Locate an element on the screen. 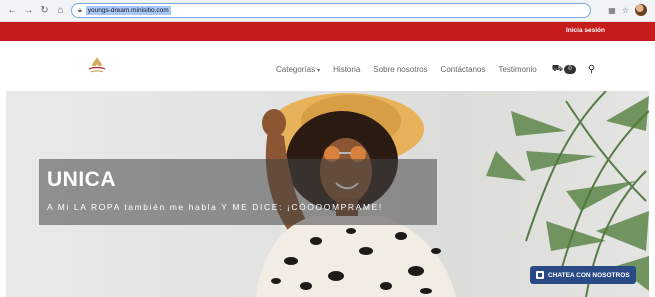 The image size is (655, 297). browser-actions: ▦ ☆ is located at coordinates (627, 10).